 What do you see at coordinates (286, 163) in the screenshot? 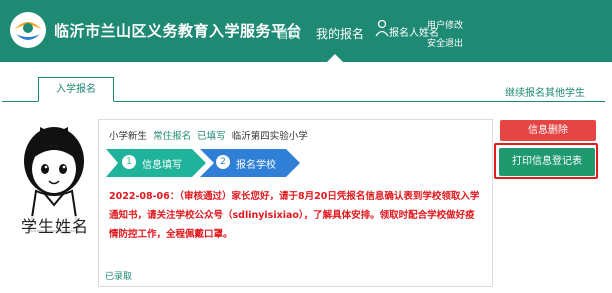
I see `progress-steps: 1 信息填写 2 报名学校` at bounding box center [286, 163].